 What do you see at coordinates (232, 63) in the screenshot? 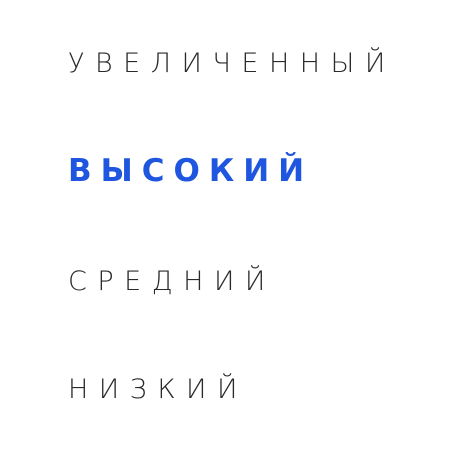
I see `option-increased: Увеличенный` at bounding box center [232, 63].